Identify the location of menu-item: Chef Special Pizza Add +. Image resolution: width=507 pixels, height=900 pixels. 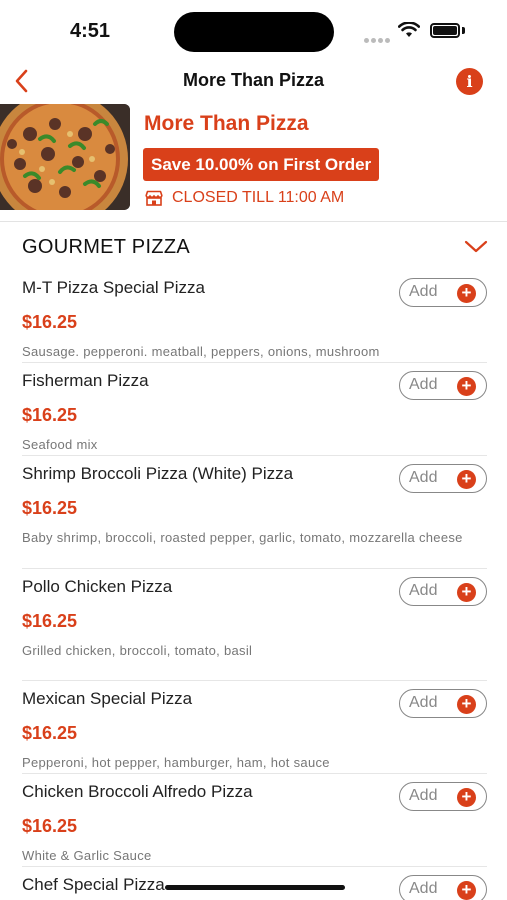
(254, 883).